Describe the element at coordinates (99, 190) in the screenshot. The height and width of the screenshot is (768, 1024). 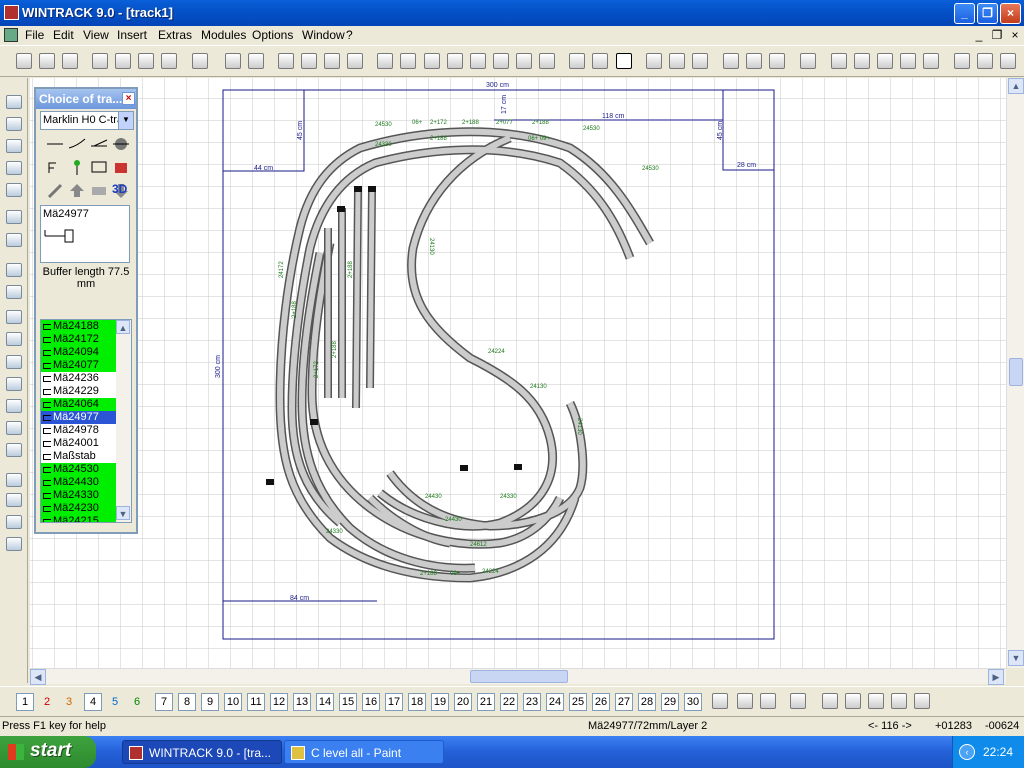
I see `arrow-right-icon` at that location.